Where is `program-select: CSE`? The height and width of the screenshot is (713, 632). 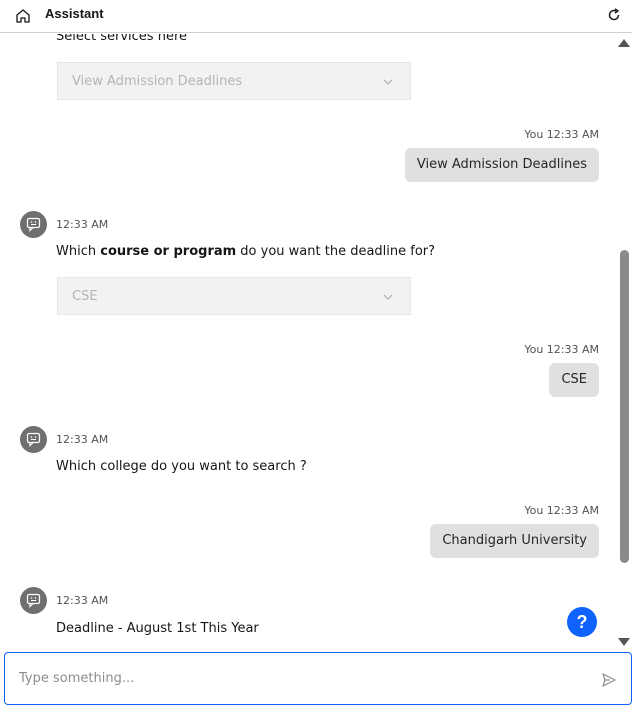
program-select: CSE is located at coordinates (234, 296).